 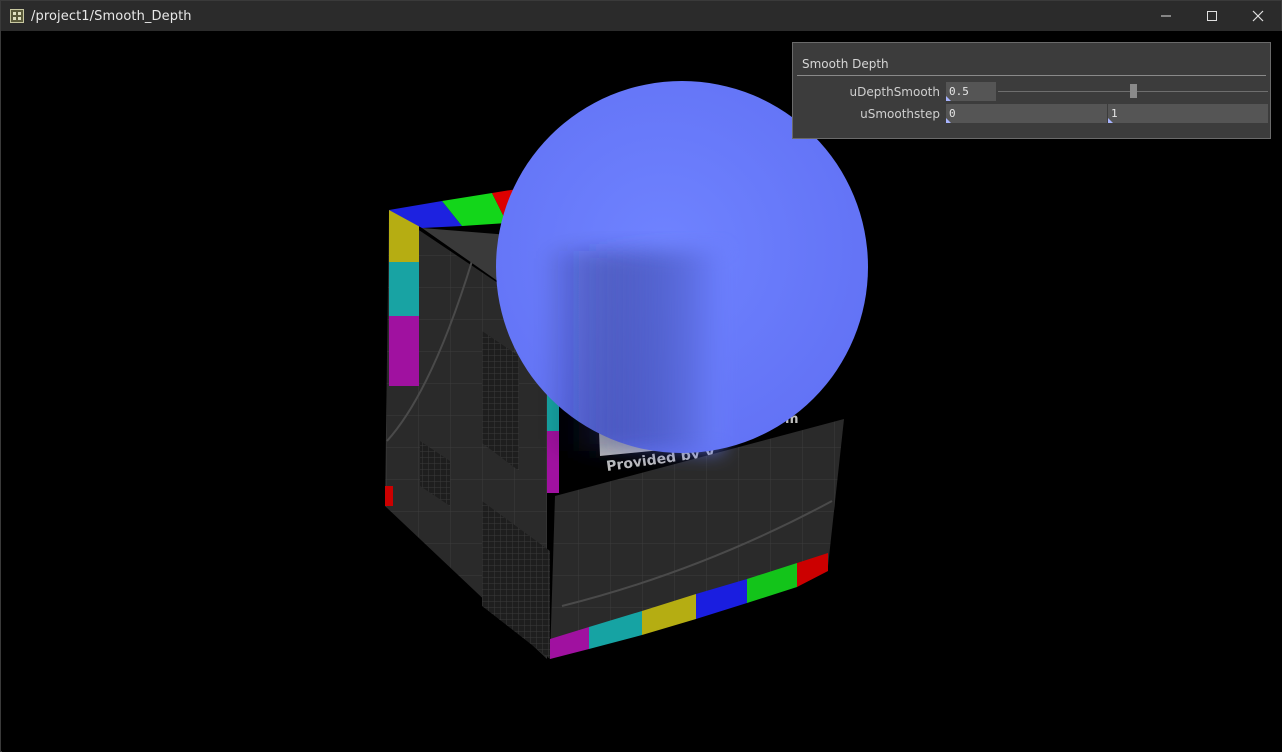 What do you see at coordinates (959, 91) in the screenshot?
I see `udepthsmooth-value: 0.5` at bounding box center [959, 91].